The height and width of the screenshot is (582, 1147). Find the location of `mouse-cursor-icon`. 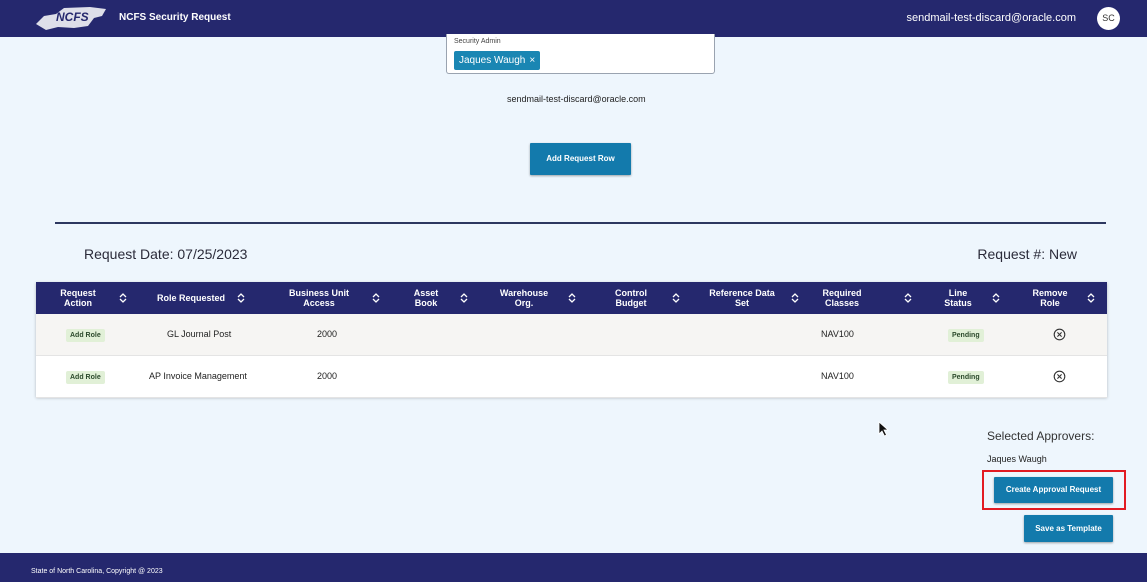

mouse-cursor-icon is located at coordinates (884, 429).